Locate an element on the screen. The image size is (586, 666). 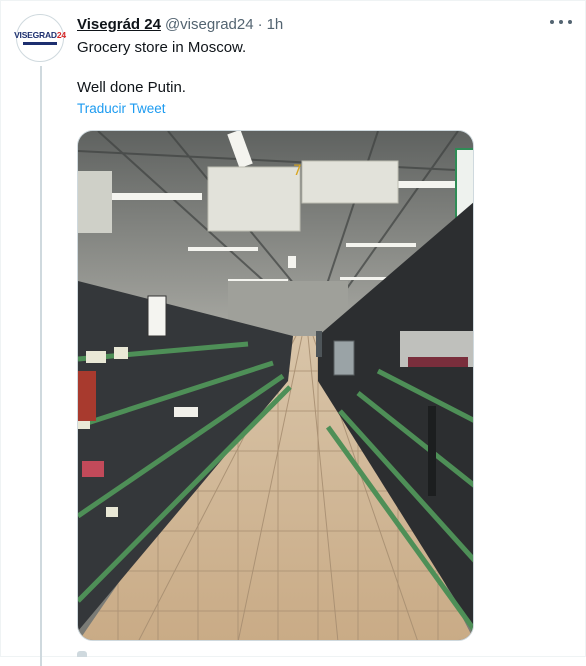
tweet-header: Visegrád 24 @visegrad24 · 1h is located at coordinates (180, 24).